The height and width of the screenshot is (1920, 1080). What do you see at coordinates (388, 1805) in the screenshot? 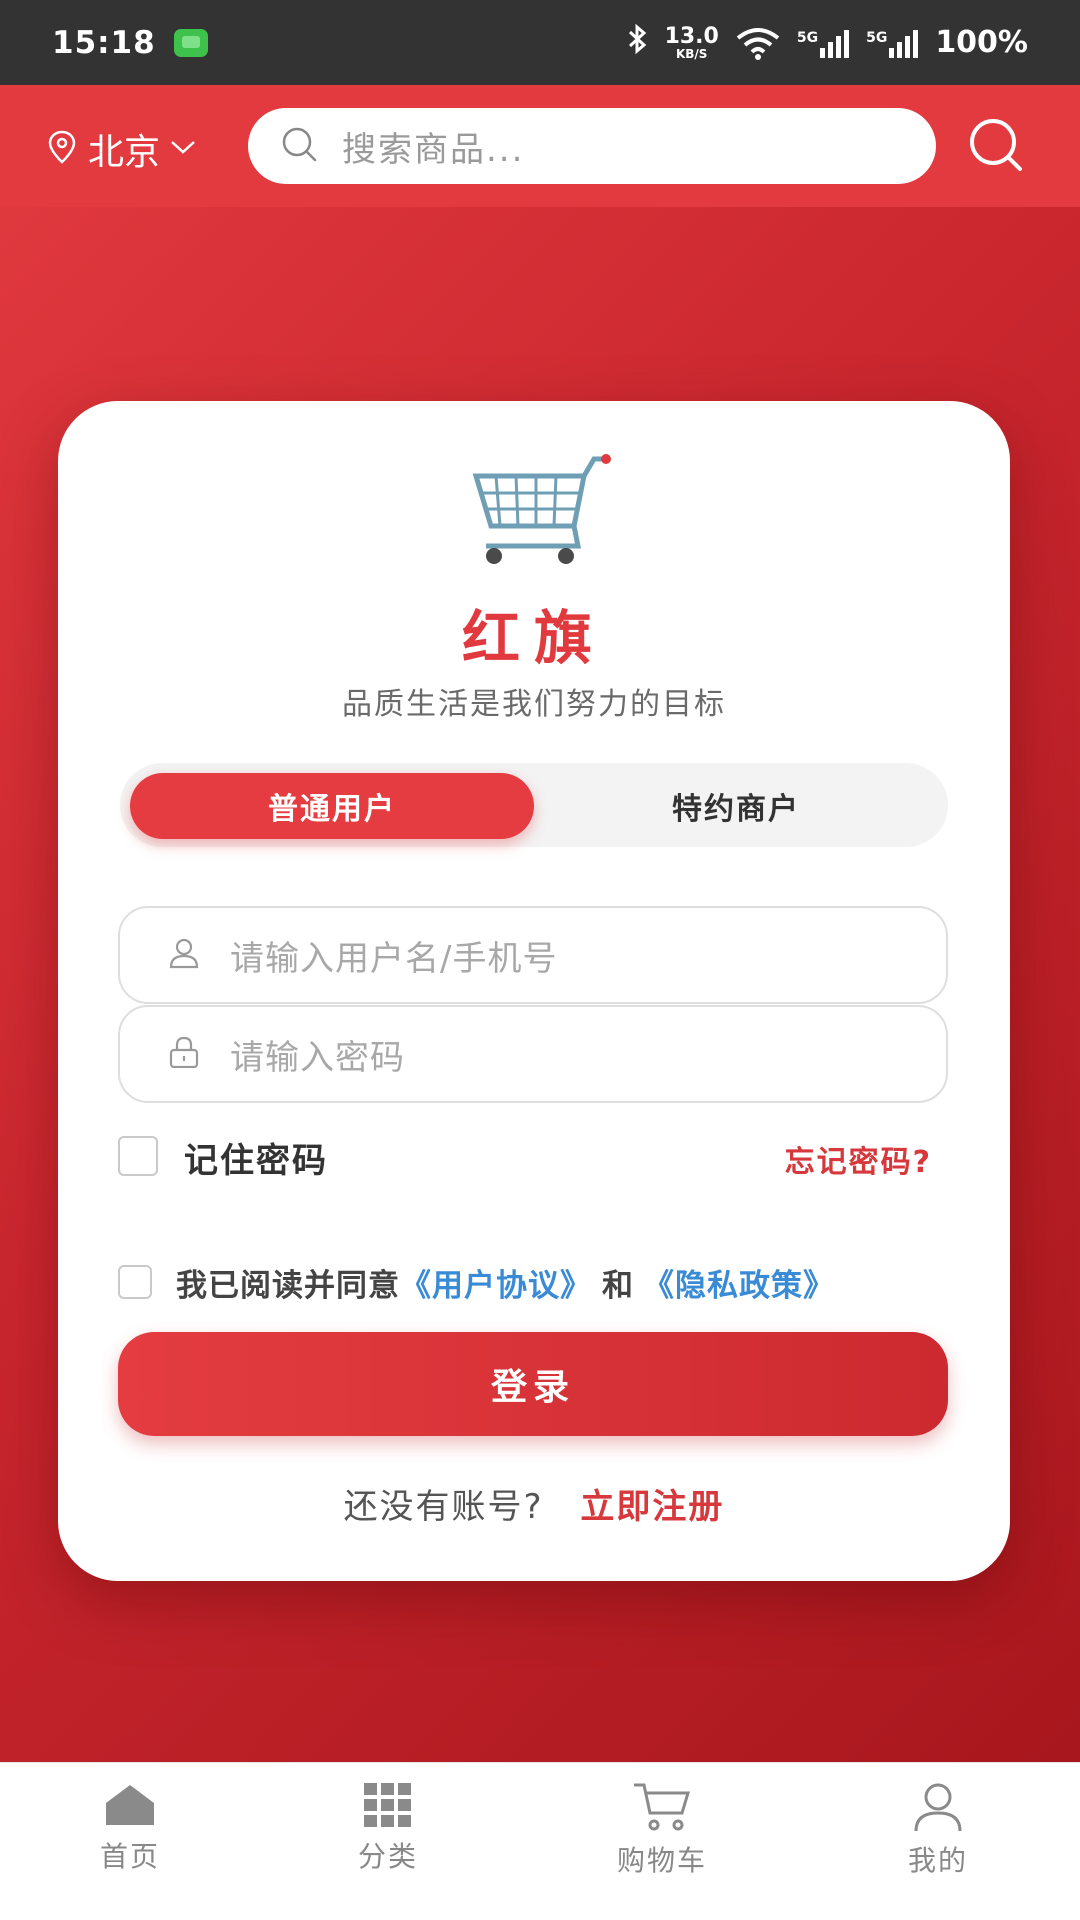
I see `grid-icon` at bounding box center [388, 1805].